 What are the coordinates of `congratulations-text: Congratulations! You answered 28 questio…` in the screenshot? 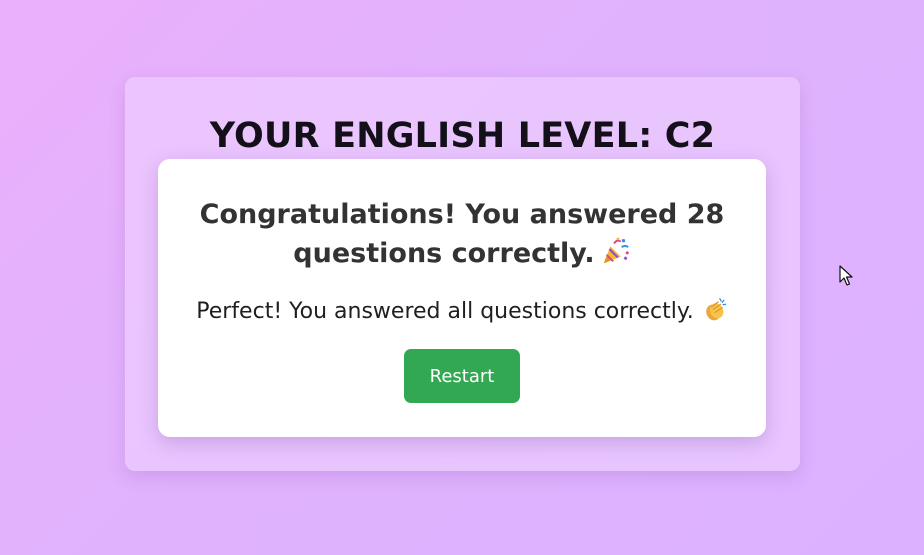 It's located at (462, 234).